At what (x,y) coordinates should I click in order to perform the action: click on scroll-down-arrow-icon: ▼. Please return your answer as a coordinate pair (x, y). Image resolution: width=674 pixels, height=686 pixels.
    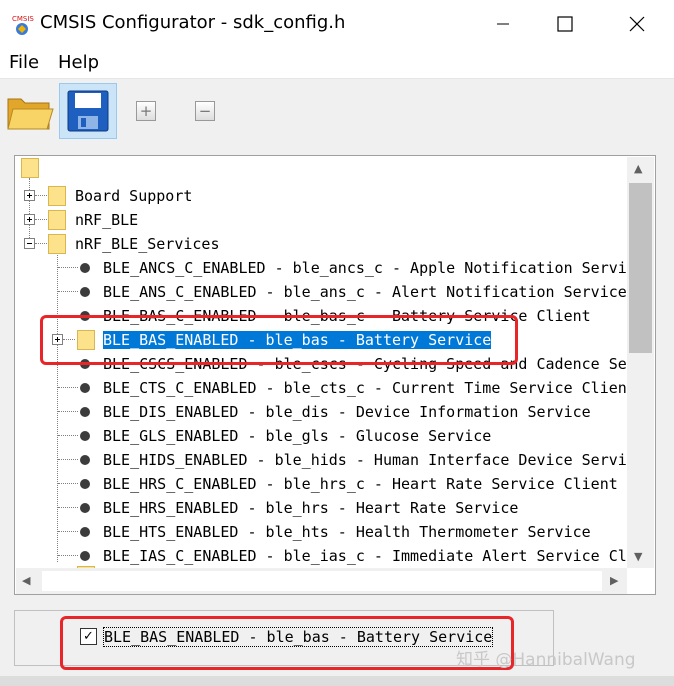
    Looking at the image, I should click on (638, 556).